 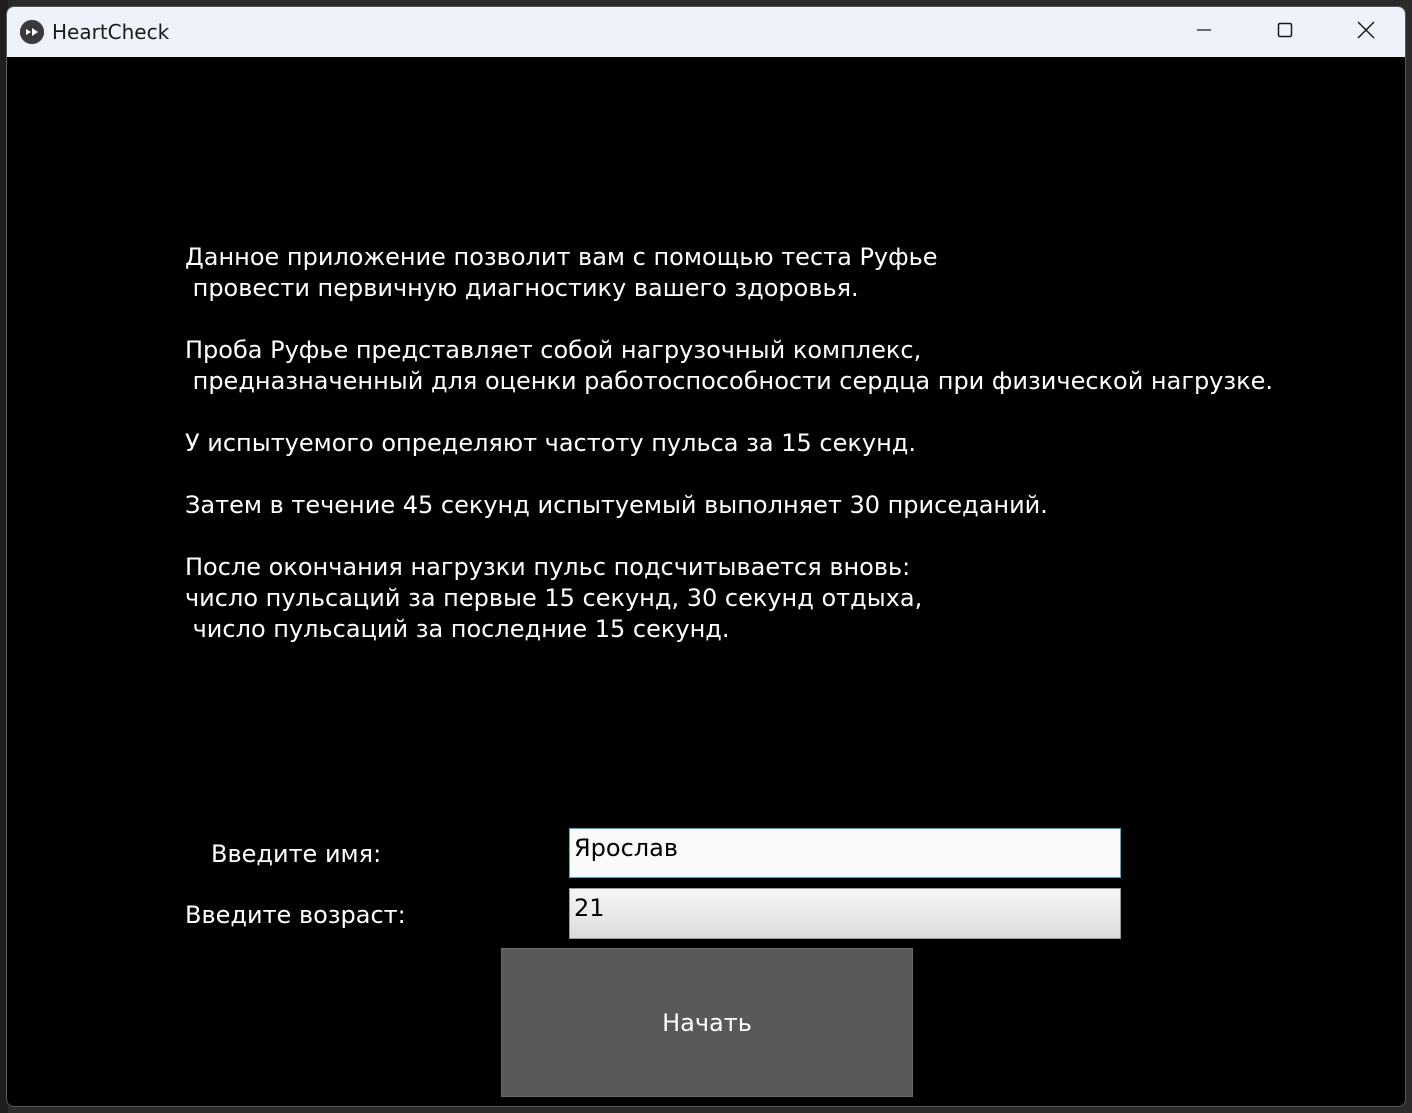 I want to click on name-input: Ярослав, so click(x=845, y=853).